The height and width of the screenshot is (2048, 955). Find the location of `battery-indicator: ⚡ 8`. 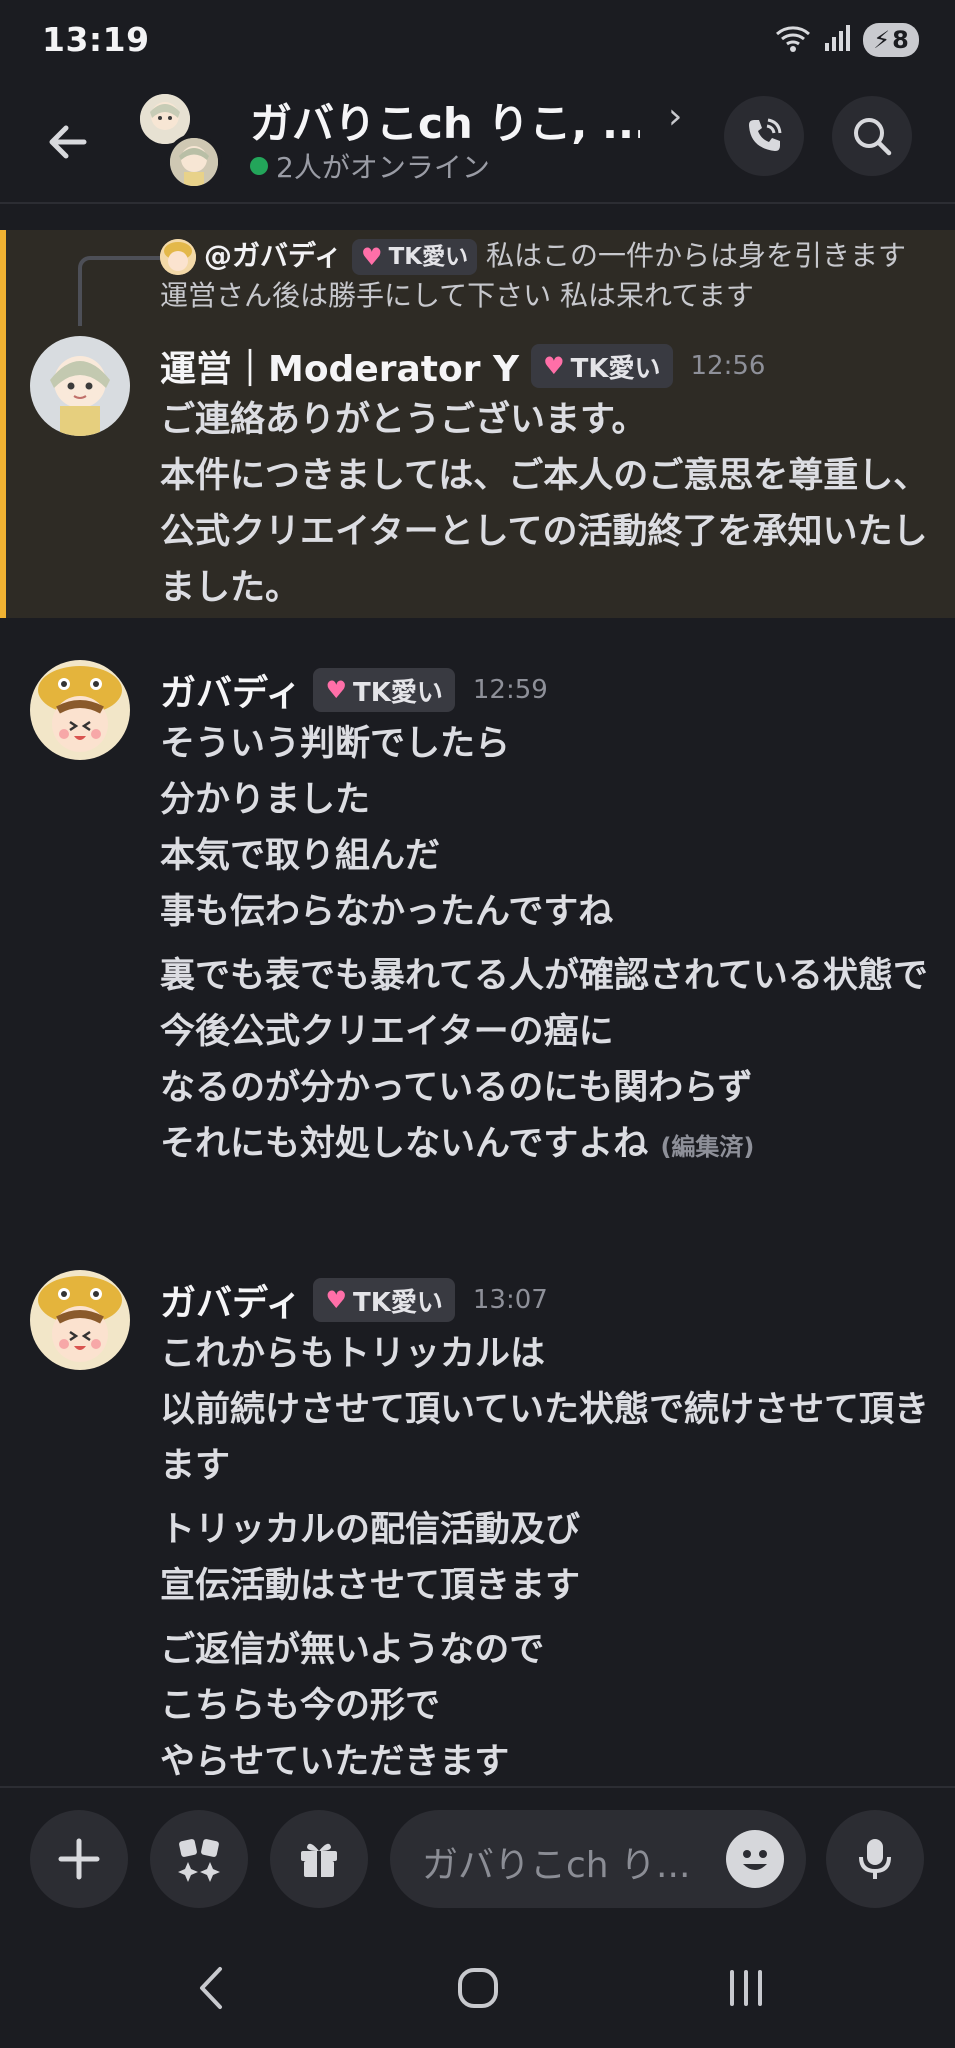

battery-indicator: ⚡ 8 is located at coordinates (891, 40).